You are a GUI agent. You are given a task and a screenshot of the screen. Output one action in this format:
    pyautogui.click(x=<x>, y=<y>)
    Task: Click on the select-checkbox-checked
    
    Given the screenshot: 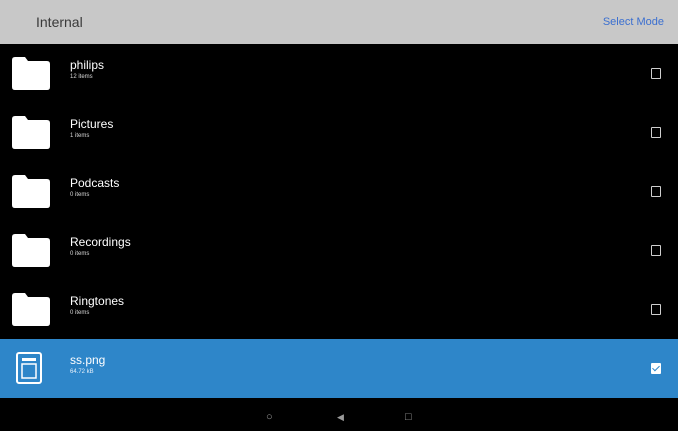 What is the action you would take?
    pyautogui.click(x=656, y=368)
    